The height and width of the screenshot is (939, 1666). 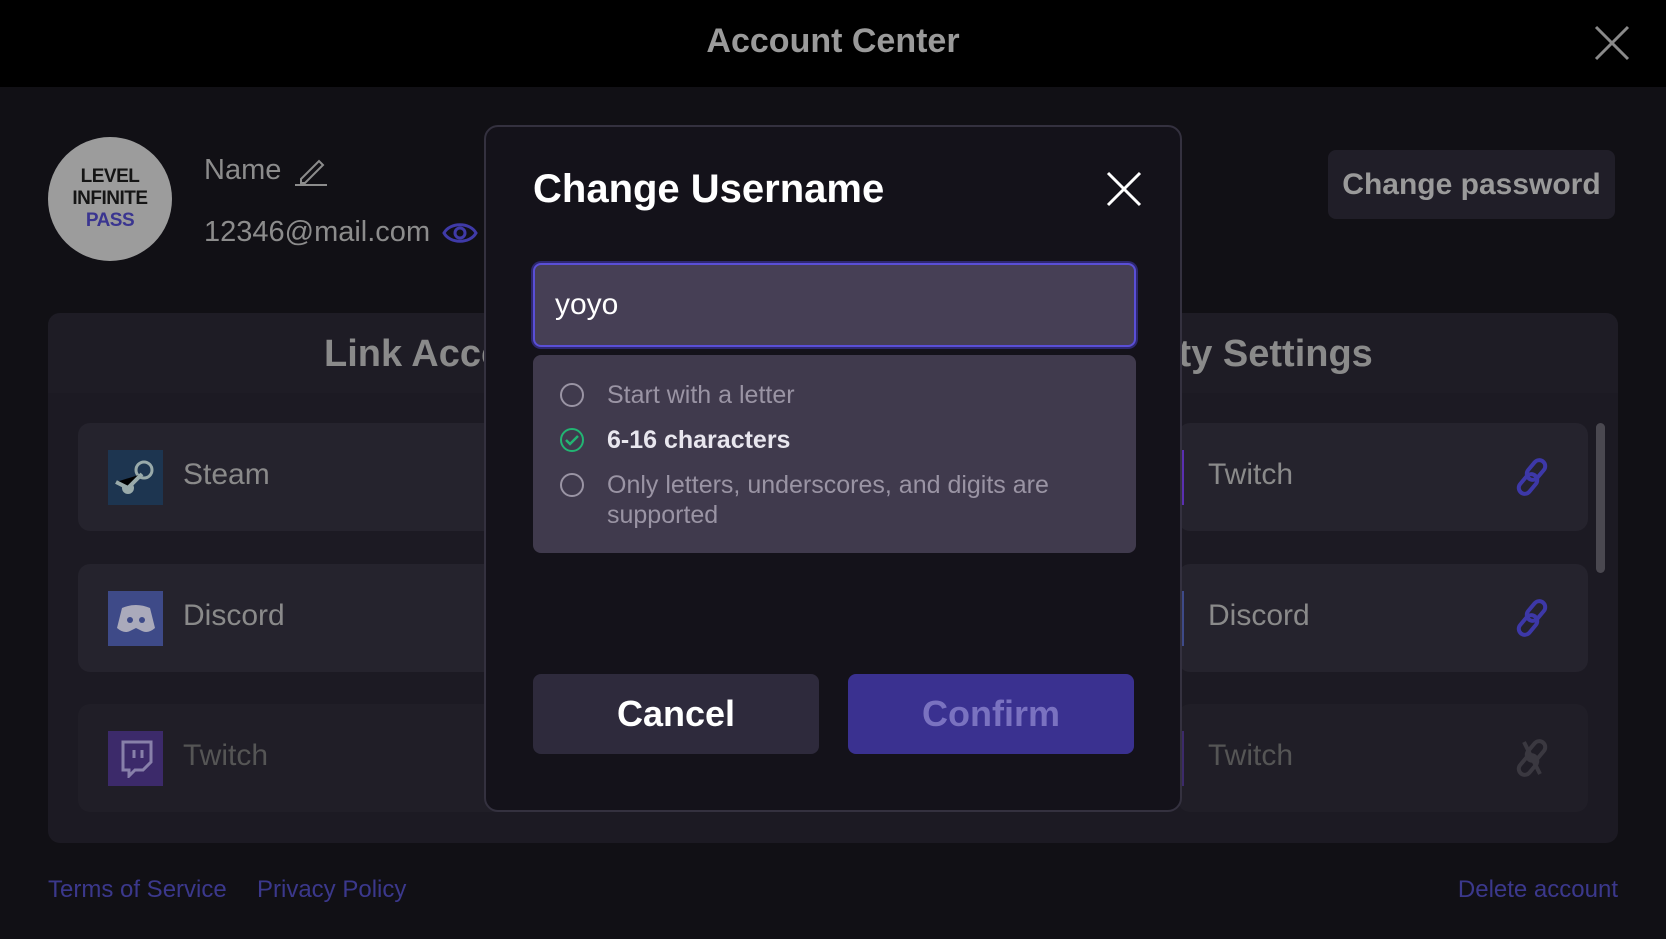 What do you see at coordinates (676, 714) in the screenshot?
I see `cancel-button: Cancel` at bounding box center [676, 714].